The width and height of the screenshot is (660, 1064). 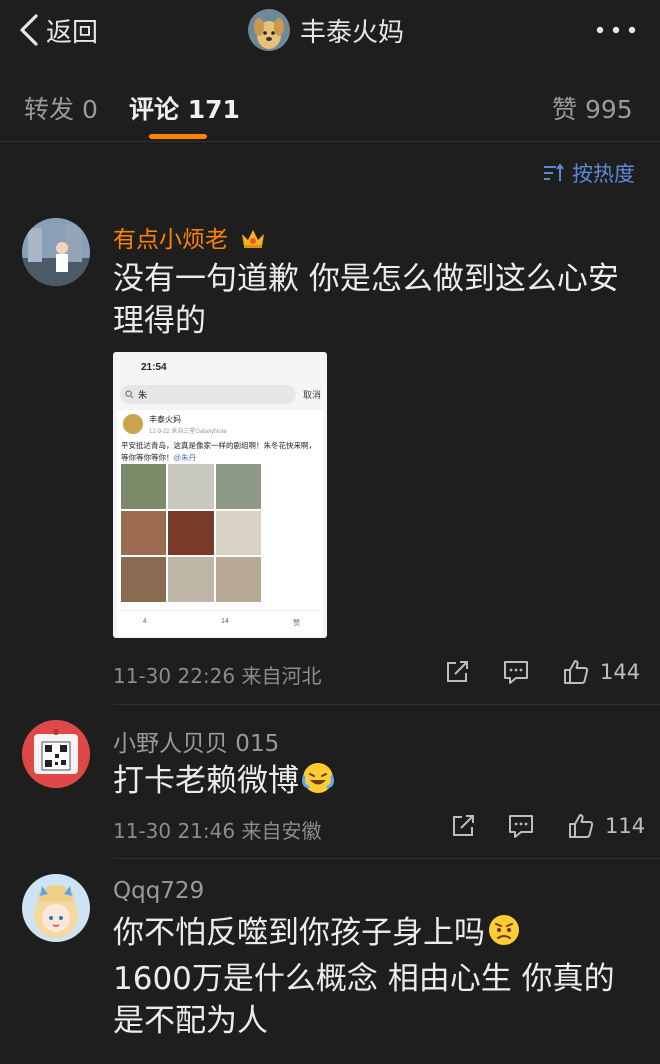 I want to click on embedded-like-label: 赞, so click(x=296, y=623).